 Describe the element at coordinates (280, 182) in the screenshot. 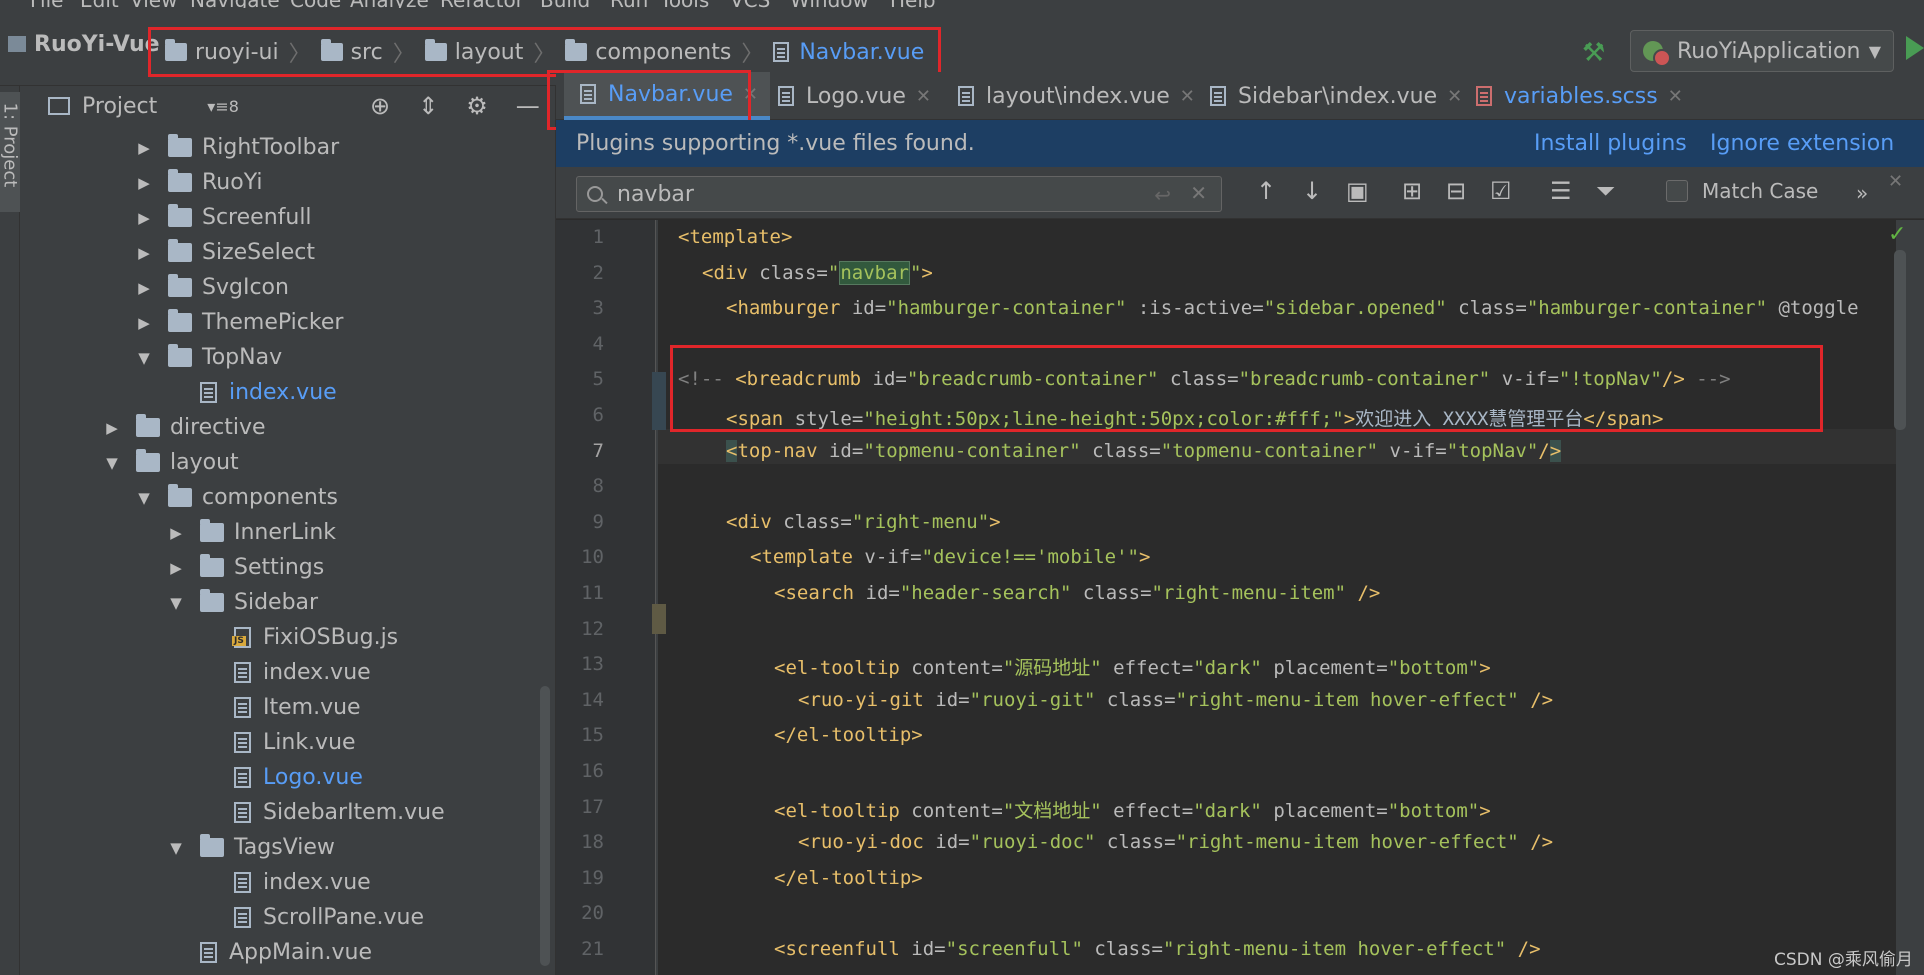

I see `tree-item: ▶ RuoYi` at that location.